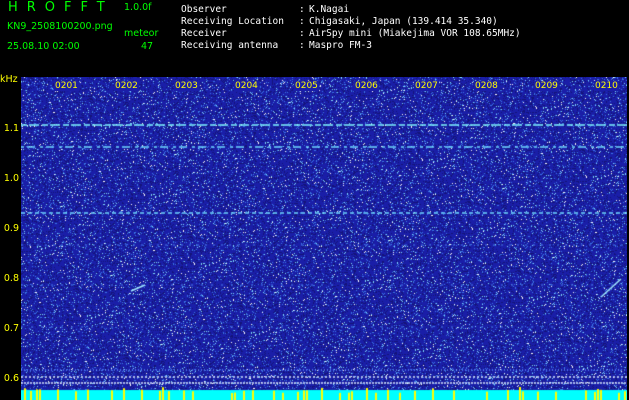 The image size is (629, 400). What do you see at coordinates (11, 278) in the screenshot?
I see `y-tick: 0.8` at bounding box center [11, 278].